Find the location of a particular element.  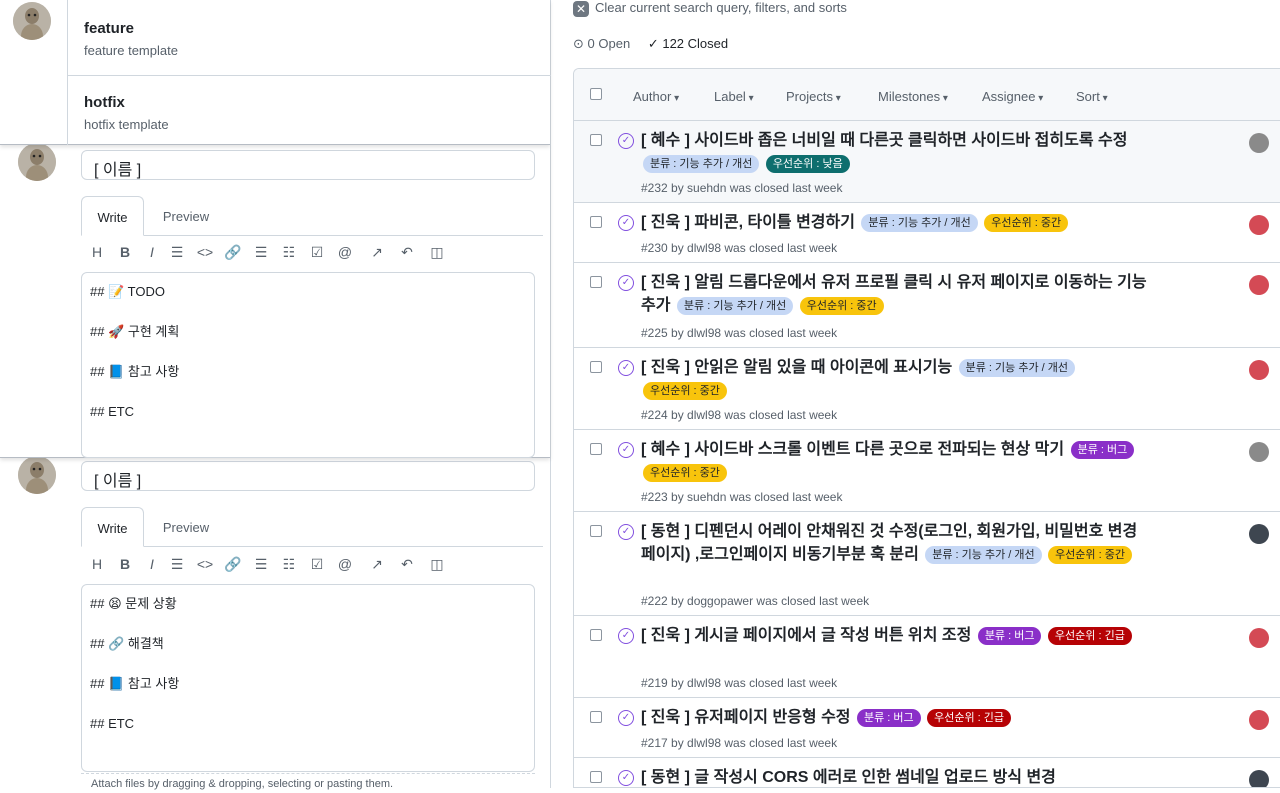

issue-title-text: [ 진욱 ] 유저페이지 반응형 수정 is located at coordinates (746, 717).